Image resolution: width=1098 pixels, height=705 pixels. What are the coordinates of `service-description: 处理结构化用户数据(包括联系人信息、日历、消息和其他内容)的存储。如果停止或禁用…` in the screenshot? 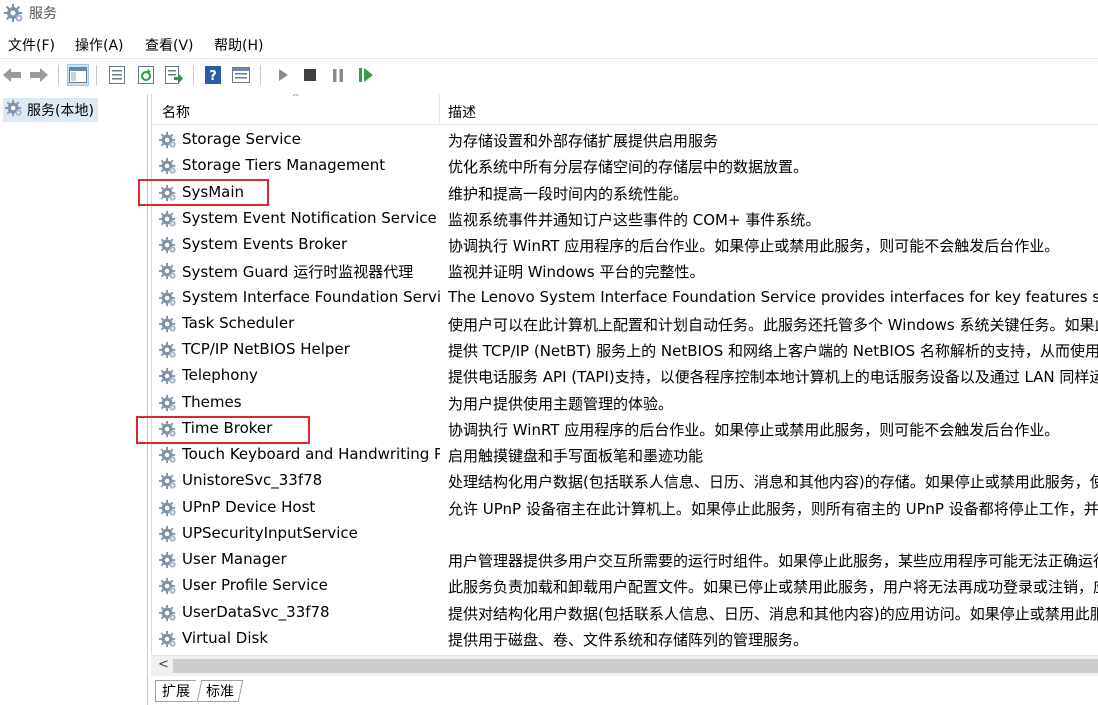 It's located at (773, 482).